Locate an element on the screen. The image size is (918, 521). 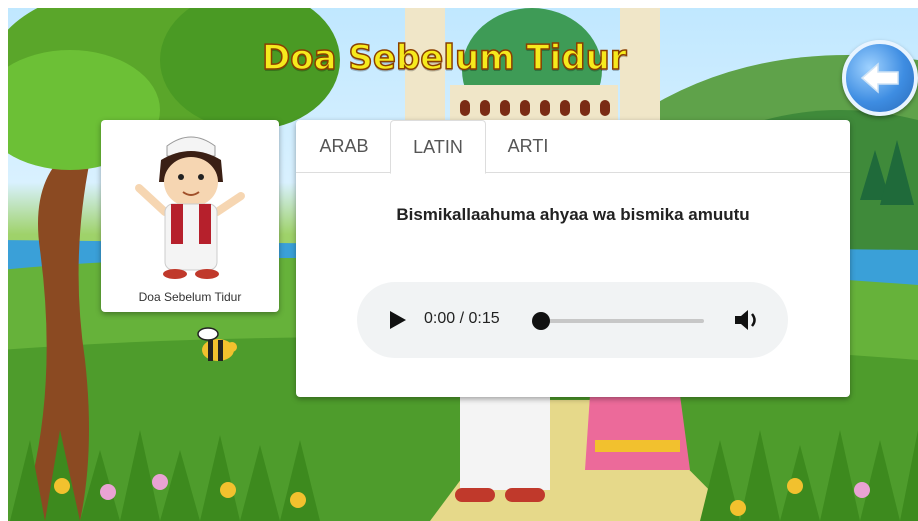
seek-thumb is located at coordinates (541, 321).